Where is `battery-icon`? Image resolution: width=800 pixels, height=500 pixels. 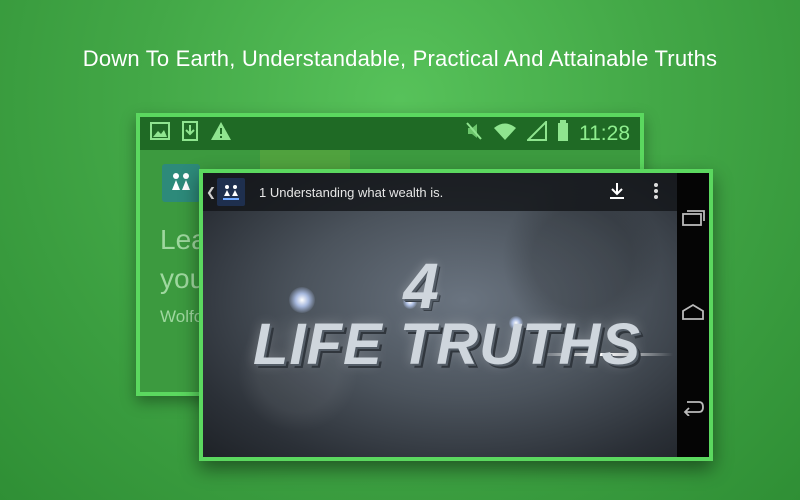
battery-icon is located at coordinates (563, 133).